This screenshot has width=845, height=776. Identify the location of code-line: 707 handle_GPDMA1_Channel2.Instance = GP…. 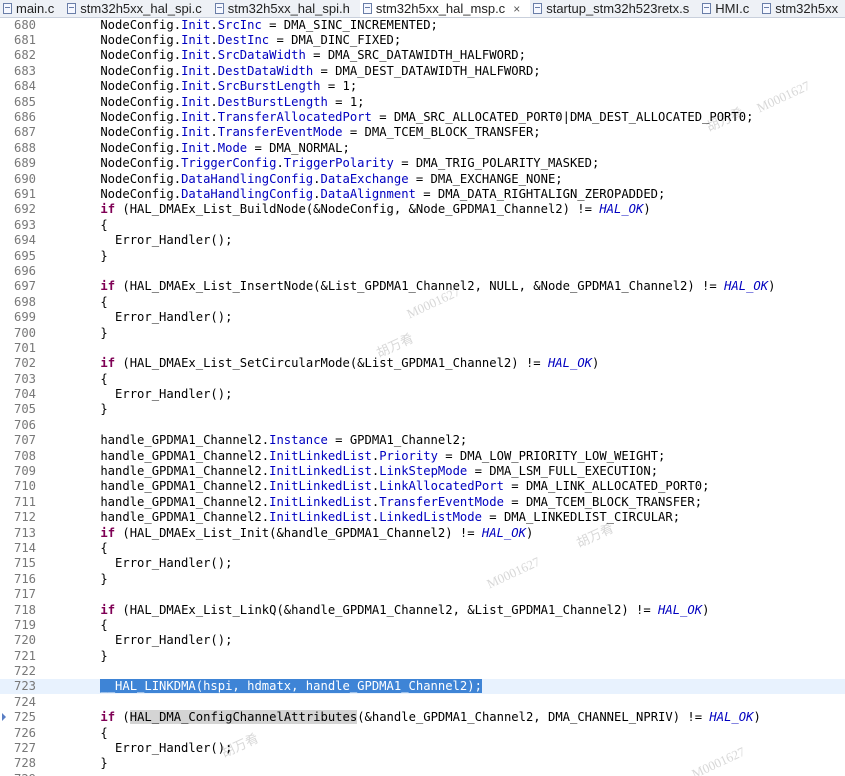
(422, 440).